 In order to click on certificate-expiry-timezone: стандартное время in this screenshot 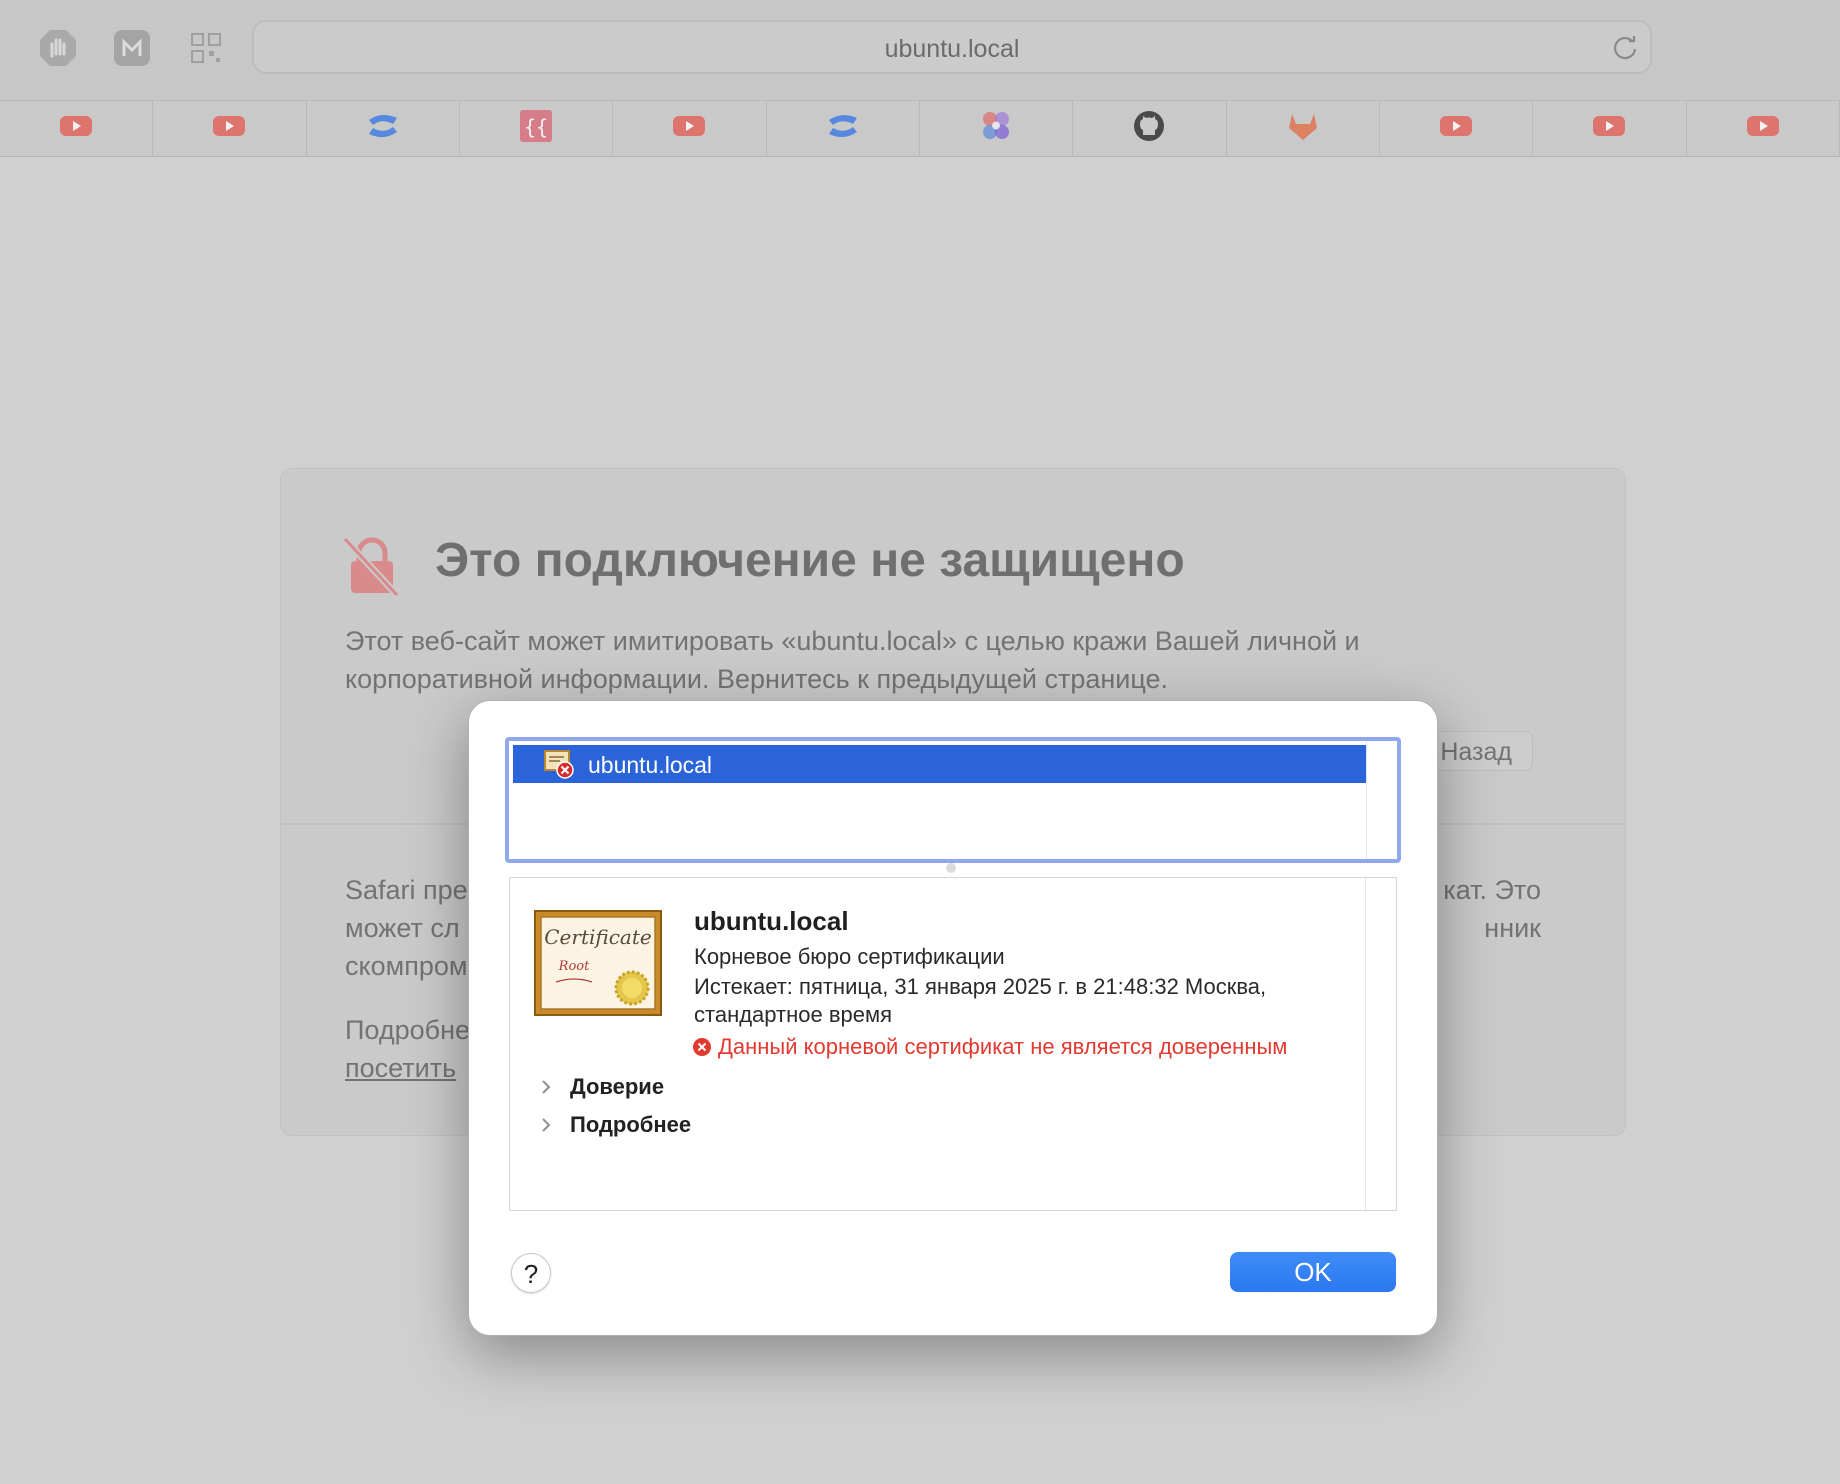, I will do `click(793, 1014)`.